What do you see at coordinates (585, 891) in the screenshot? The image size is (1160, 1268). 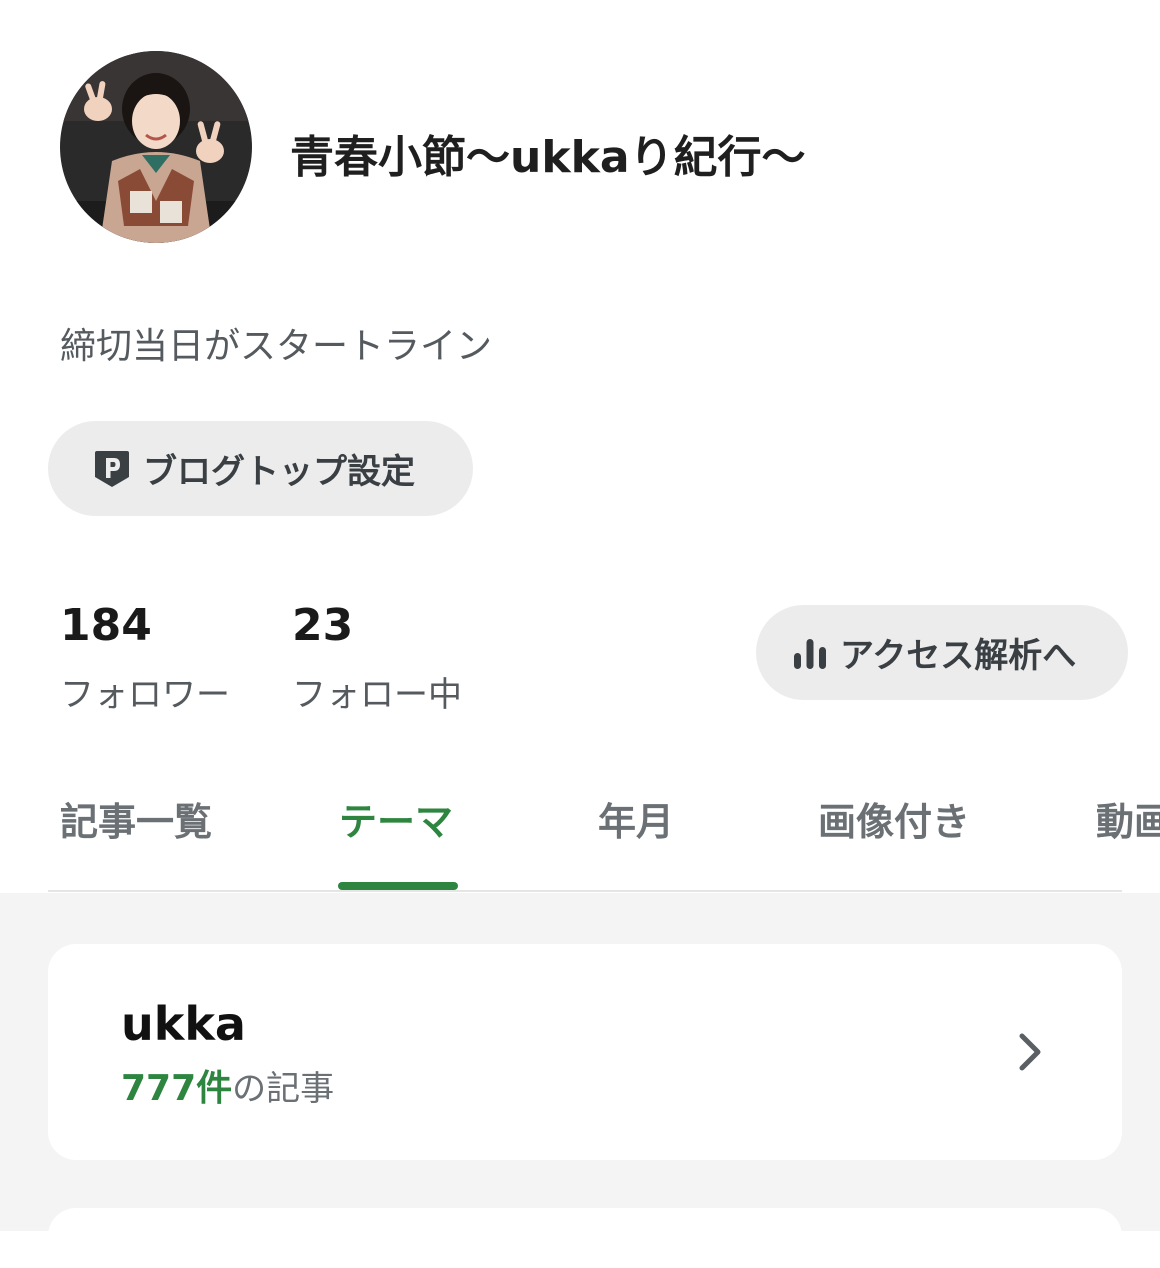 I see `tabs-divider` at bounding box center [585, 891].